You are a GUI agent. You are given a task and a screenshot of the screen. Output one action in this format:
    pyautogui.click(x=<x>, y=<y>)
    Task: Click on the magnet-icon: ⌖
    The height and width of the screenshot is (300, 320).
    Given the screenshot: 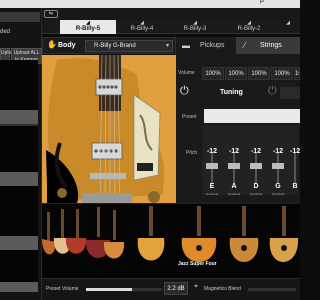 What is the action you would take?
    pyautogui.click(x=196, y=286)
    